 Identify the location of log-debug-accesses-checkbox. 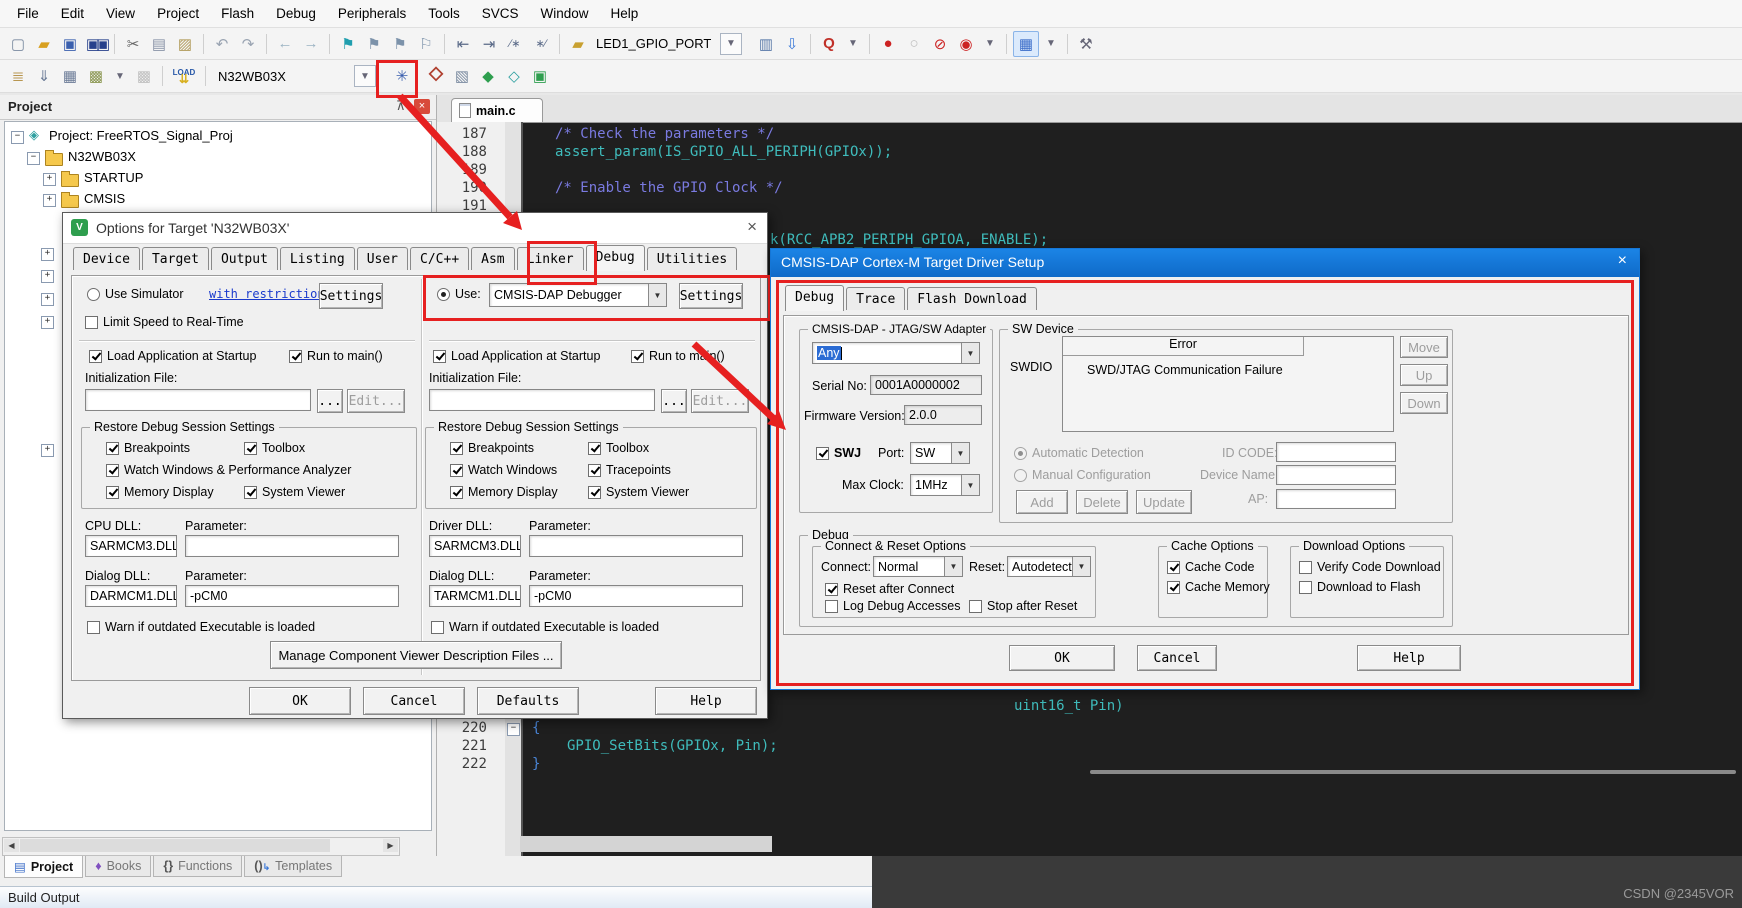
(831, 606).